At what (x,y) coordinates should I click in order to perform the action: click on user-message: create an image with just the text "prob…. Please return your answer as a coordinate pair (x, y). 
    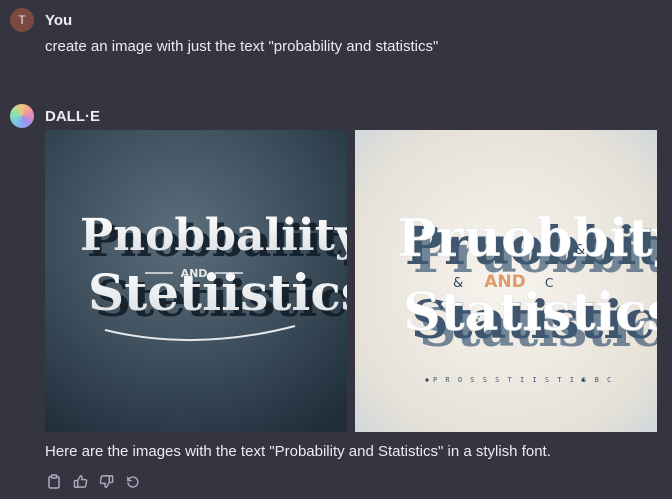
    Looking at the image, I should click on (242, 46).